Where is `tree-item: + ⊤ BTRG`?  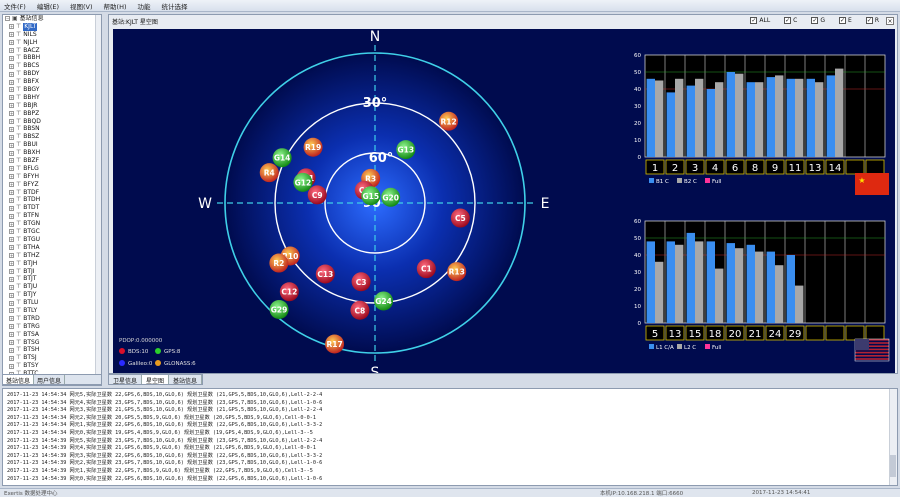 tree-item: + ⊤ BTRG is located at coordinates (52, 327).